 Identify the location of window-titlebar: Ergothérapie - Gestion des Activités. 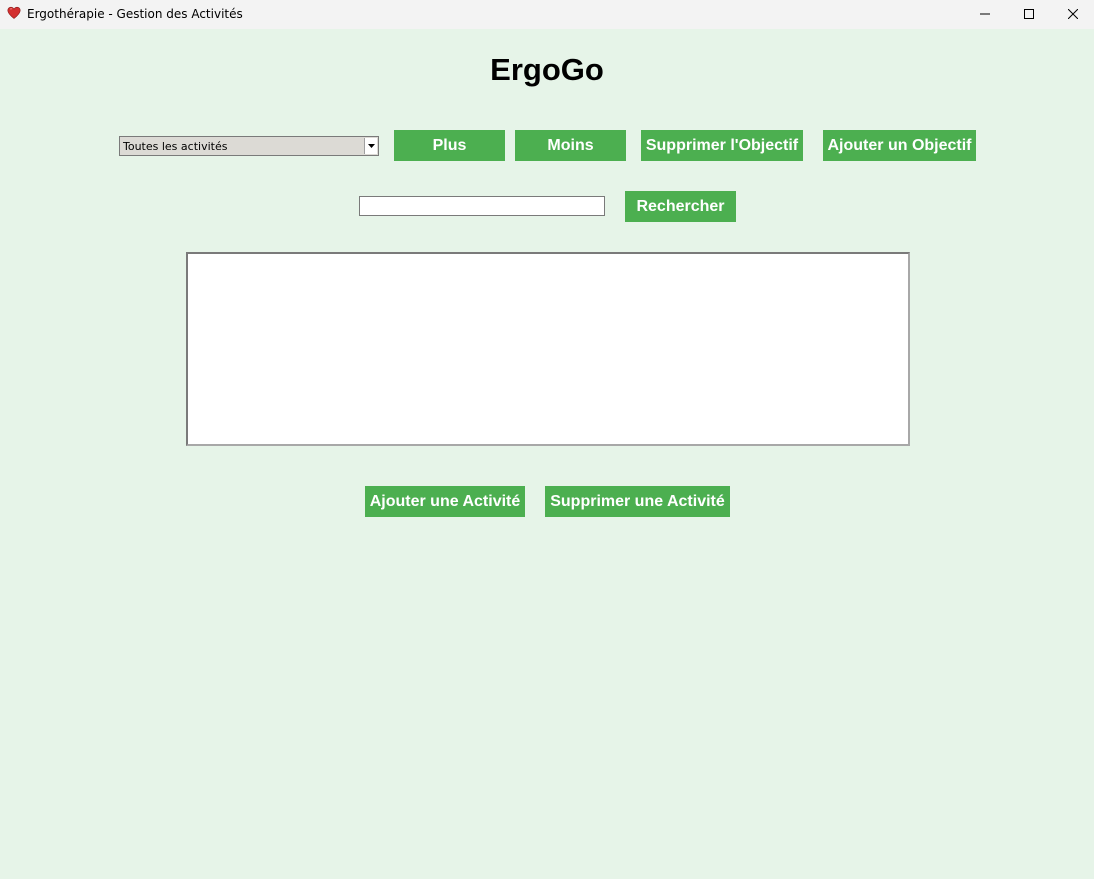
(547, 14).